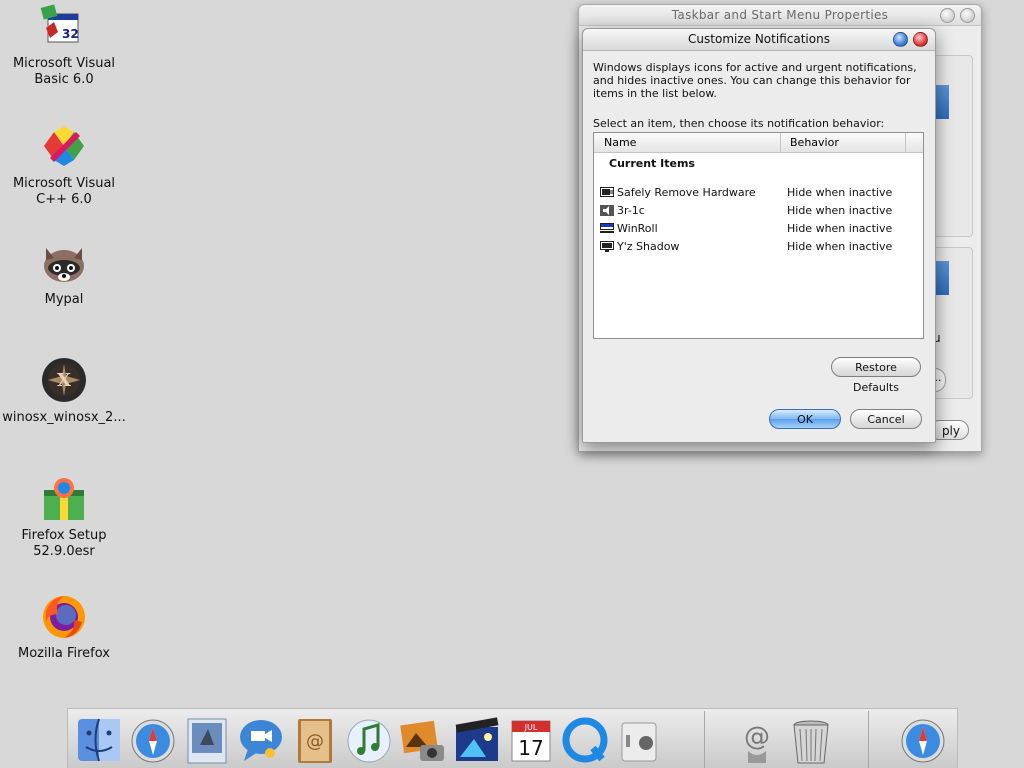  I want to click on desktop-icon-label: Microsoft Visual C++ 6.0, so click(64, 191).